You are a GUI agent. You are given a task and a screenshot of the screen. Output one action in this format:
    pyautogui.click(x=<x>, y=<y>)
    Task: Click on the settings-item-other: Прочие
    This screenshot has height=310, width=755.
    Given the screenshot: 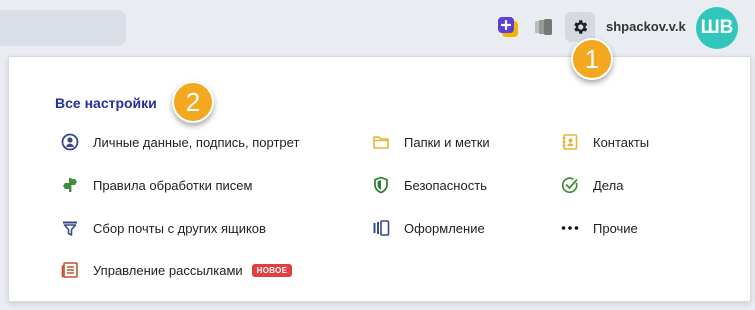 What is the action you would take?
    pyautogui.click(x=598, y=228)
    